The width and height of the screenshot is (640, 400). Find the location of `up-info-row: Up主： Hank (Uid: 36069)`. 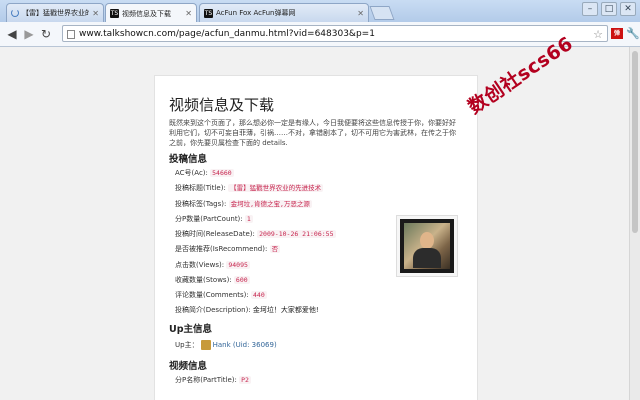

up-info-row: Up主： Hank (Uid: 36069) is located at coordinates (226, 345).